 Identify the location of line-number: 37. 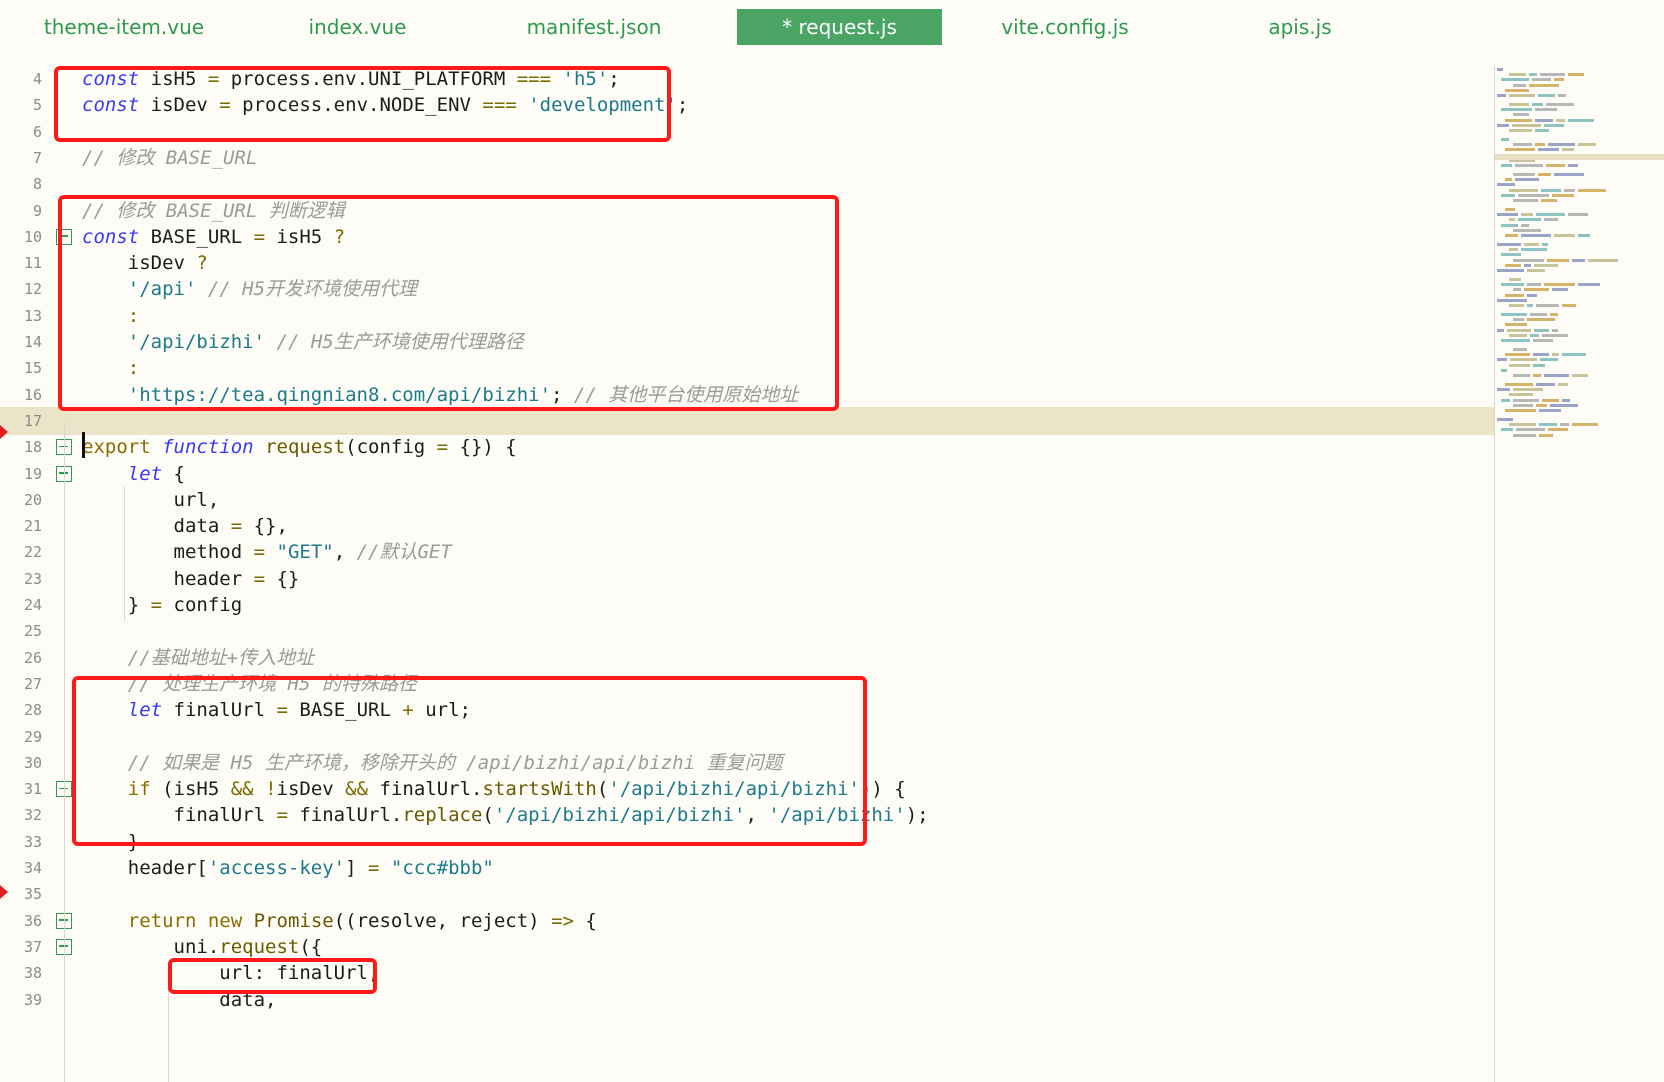
(32, 946).